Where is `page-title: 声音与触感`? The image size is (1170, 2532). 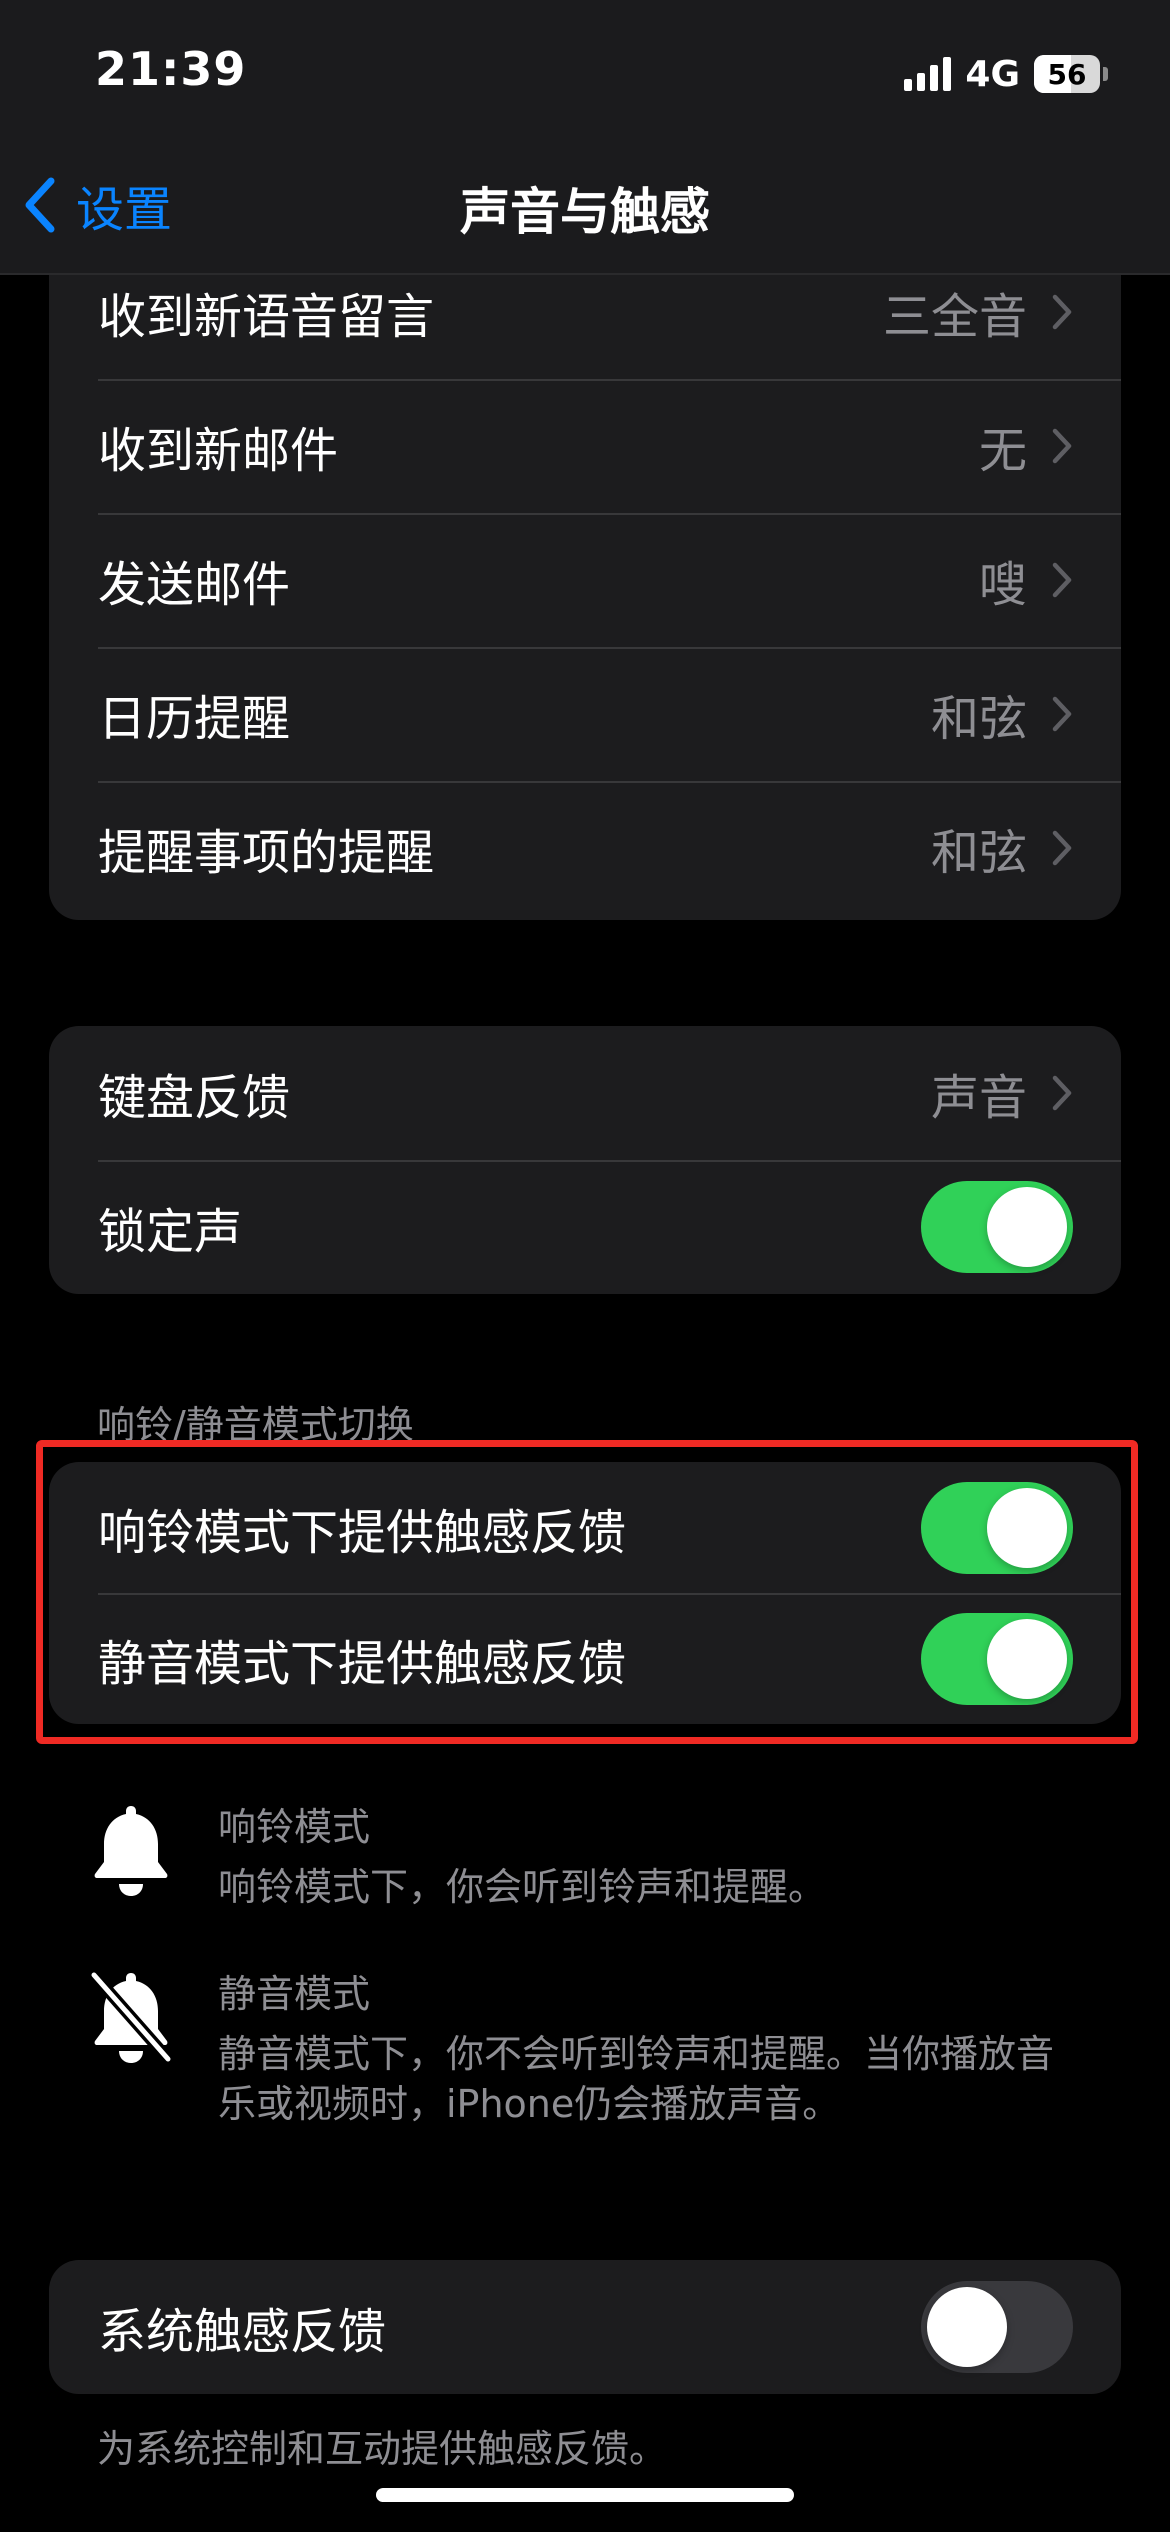 page-title: 声音与触感 is located at coordinates (585, 212).